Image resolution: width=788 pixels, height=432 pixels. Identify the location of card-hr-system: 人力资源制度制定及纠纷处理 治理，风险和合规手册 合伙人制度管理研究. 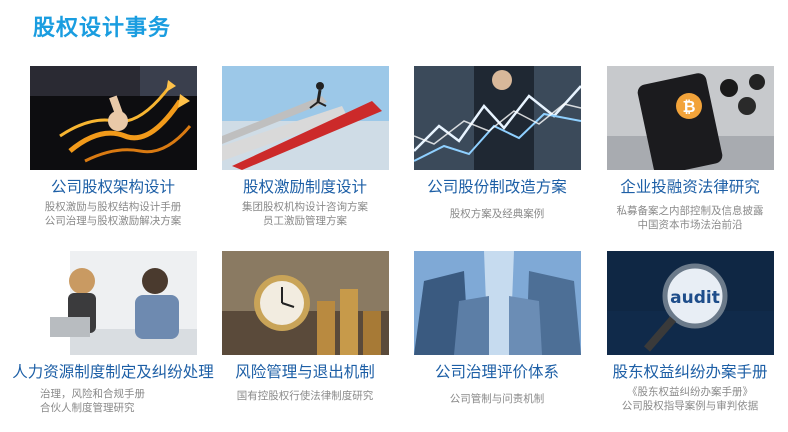
(113, 333).